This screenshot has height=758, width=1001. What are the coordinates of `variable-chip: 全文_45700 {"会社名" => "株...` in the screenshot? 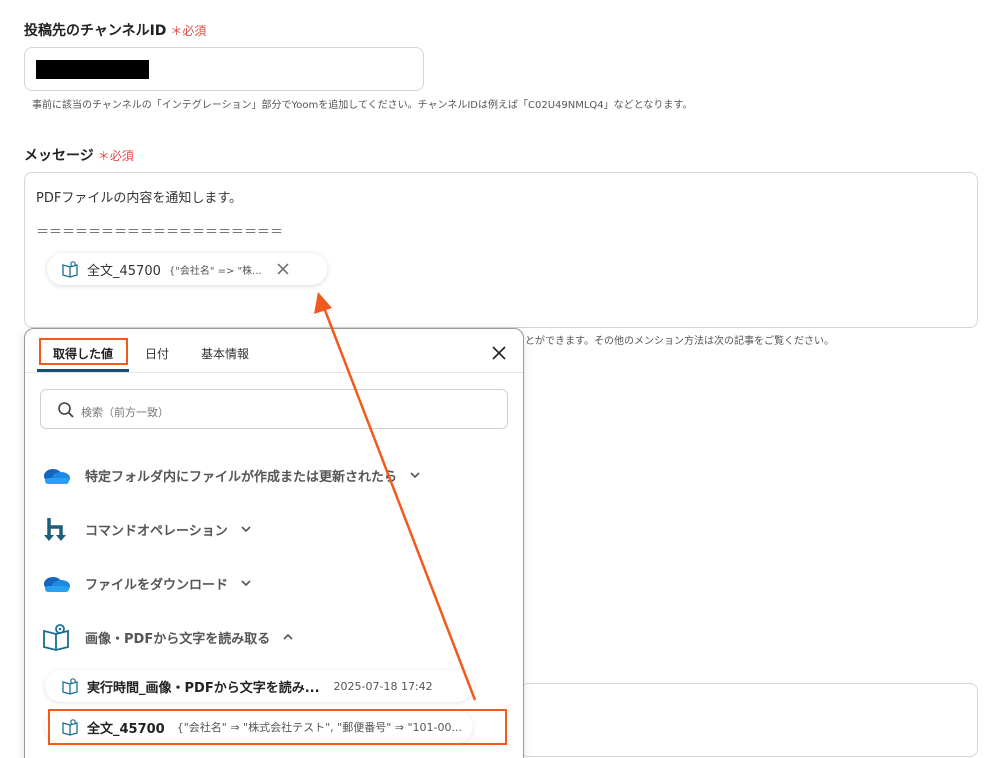 It's located at (187, 269).